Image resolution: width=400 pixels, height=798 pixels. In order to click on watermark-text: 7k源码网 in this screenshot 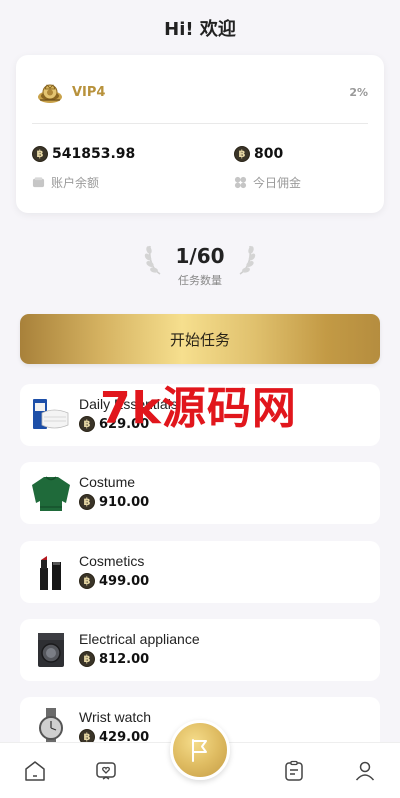, I will do `click(198, 408)`.